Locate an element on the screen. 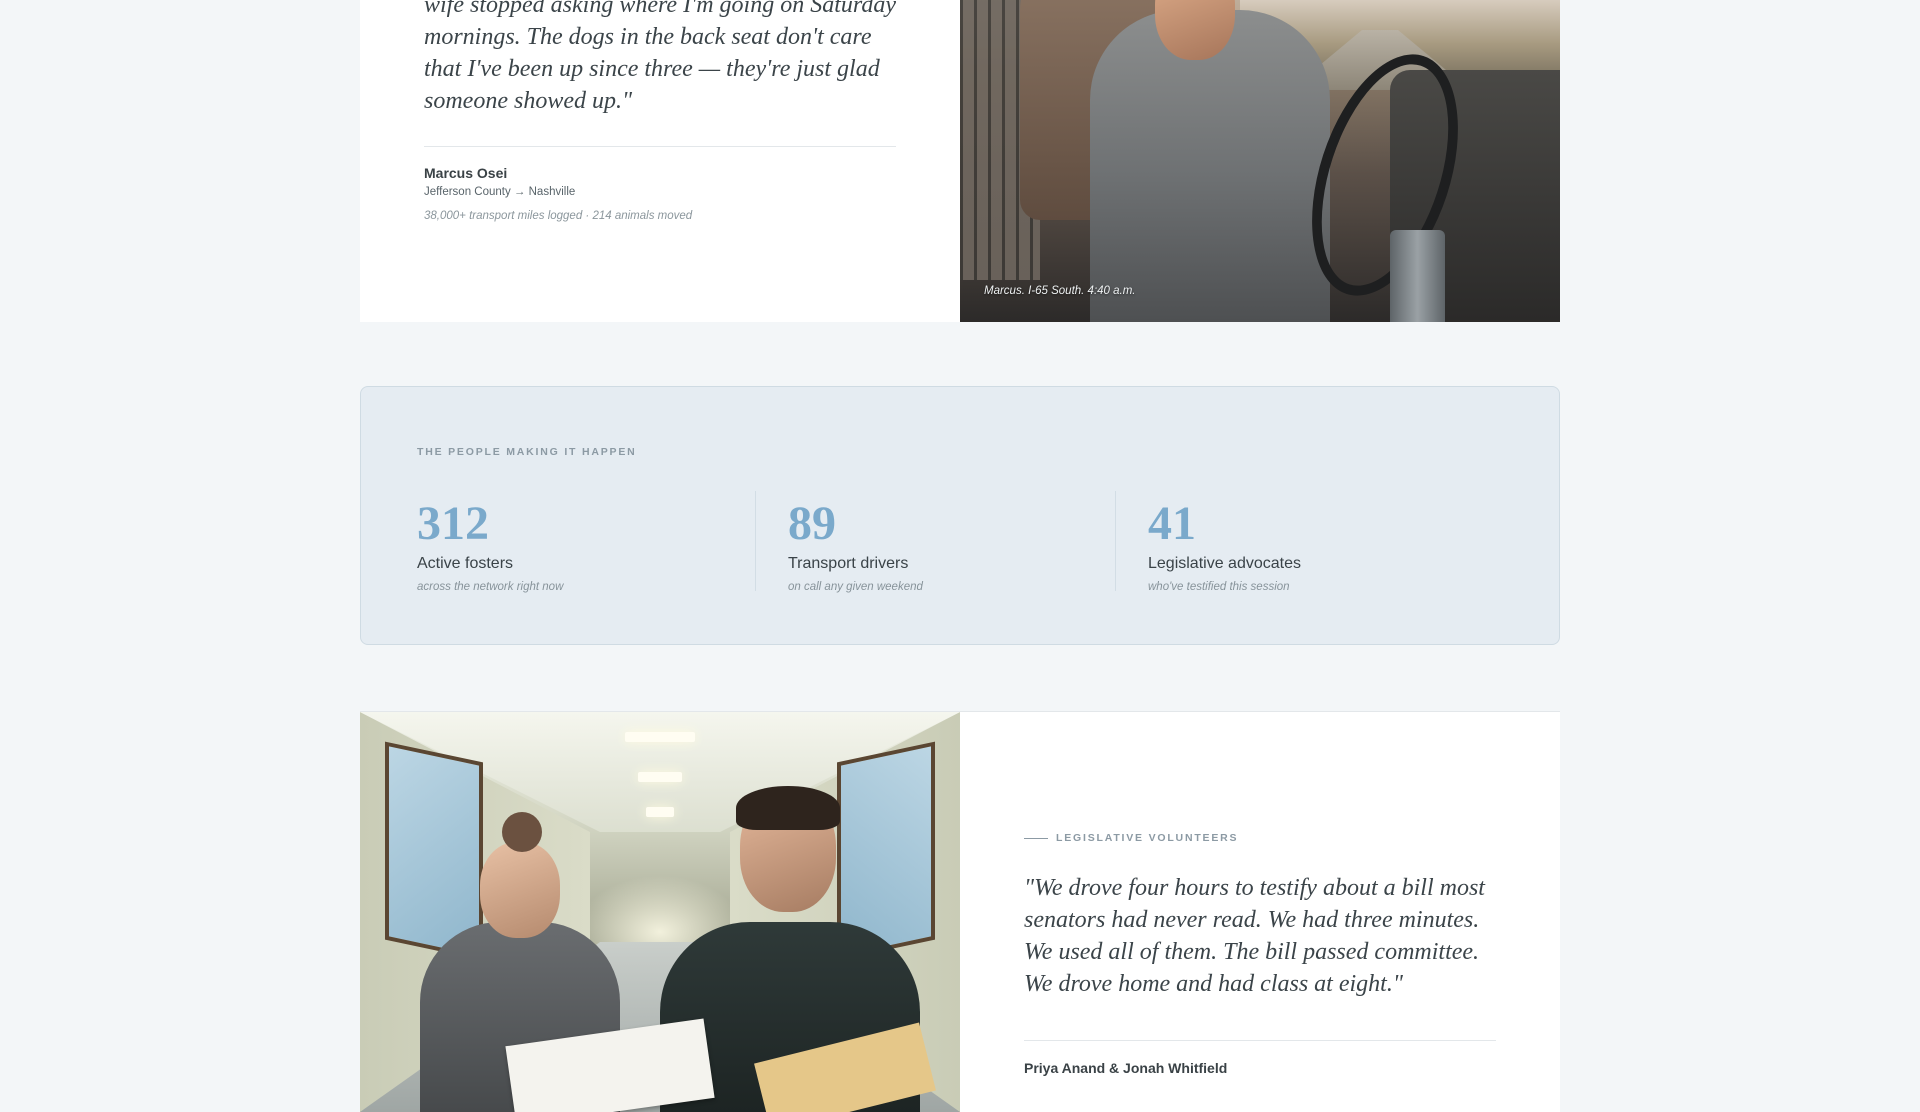 This screenshot has height=1112, width=1920. stat-label: Transport drivers is located at coordinates (848, 563).